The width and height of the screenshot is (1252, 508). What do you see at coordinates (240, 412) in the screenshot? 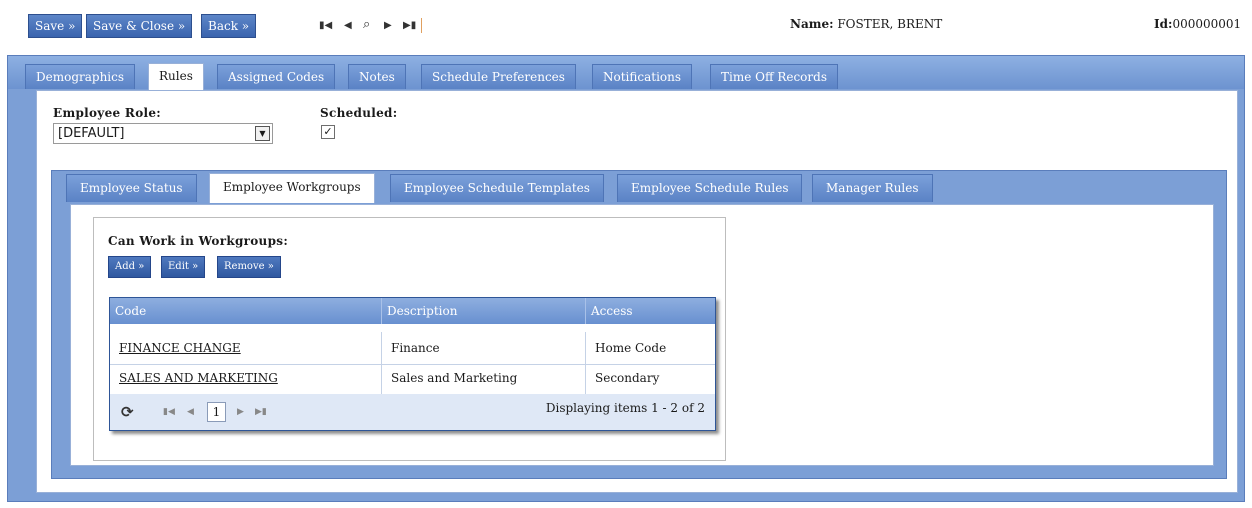
I see `next-page-icon: ▶` at bounding box center [240, 412].